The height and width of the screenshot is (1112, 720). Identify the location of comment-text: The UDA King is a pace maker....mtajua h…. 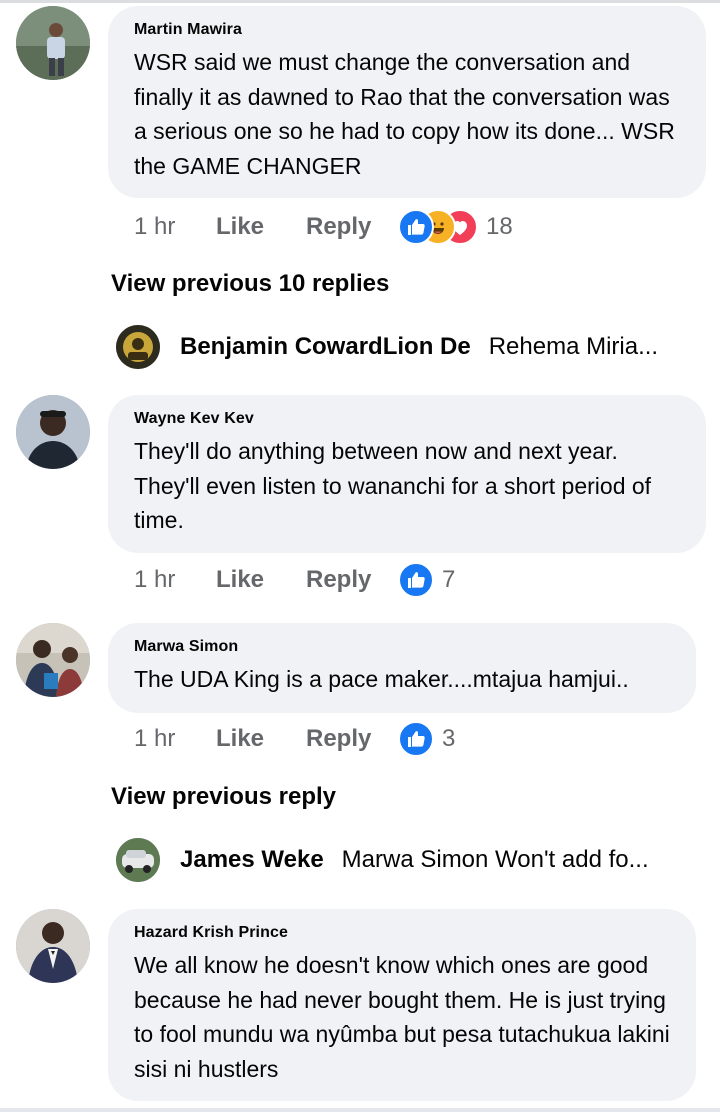
(381, 679).